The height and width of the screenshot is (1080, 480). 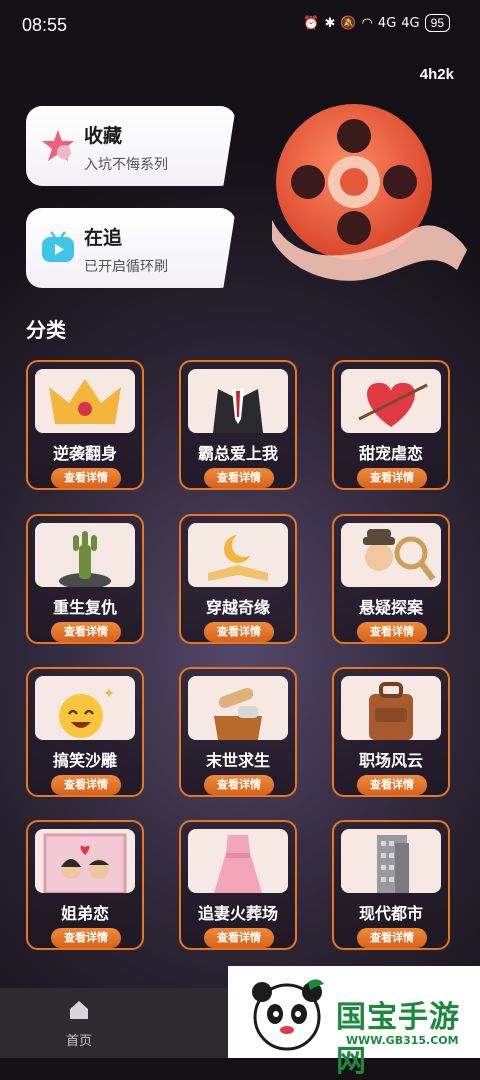 What do you see at coordinates (387, 23) in the screenshot?
I see `signal-label-a: 4G` at bounding box center [387, 23].